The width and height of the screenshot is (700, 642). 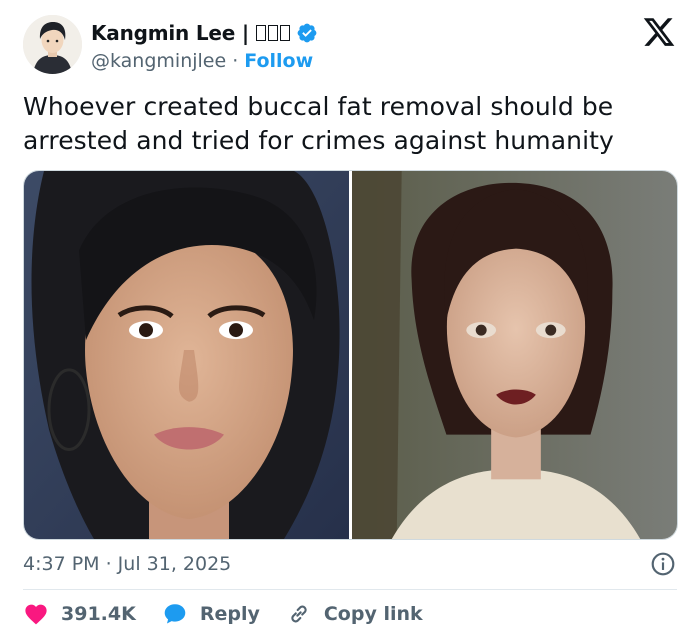 I want to click on link-icon, so click(x=299, y=614).